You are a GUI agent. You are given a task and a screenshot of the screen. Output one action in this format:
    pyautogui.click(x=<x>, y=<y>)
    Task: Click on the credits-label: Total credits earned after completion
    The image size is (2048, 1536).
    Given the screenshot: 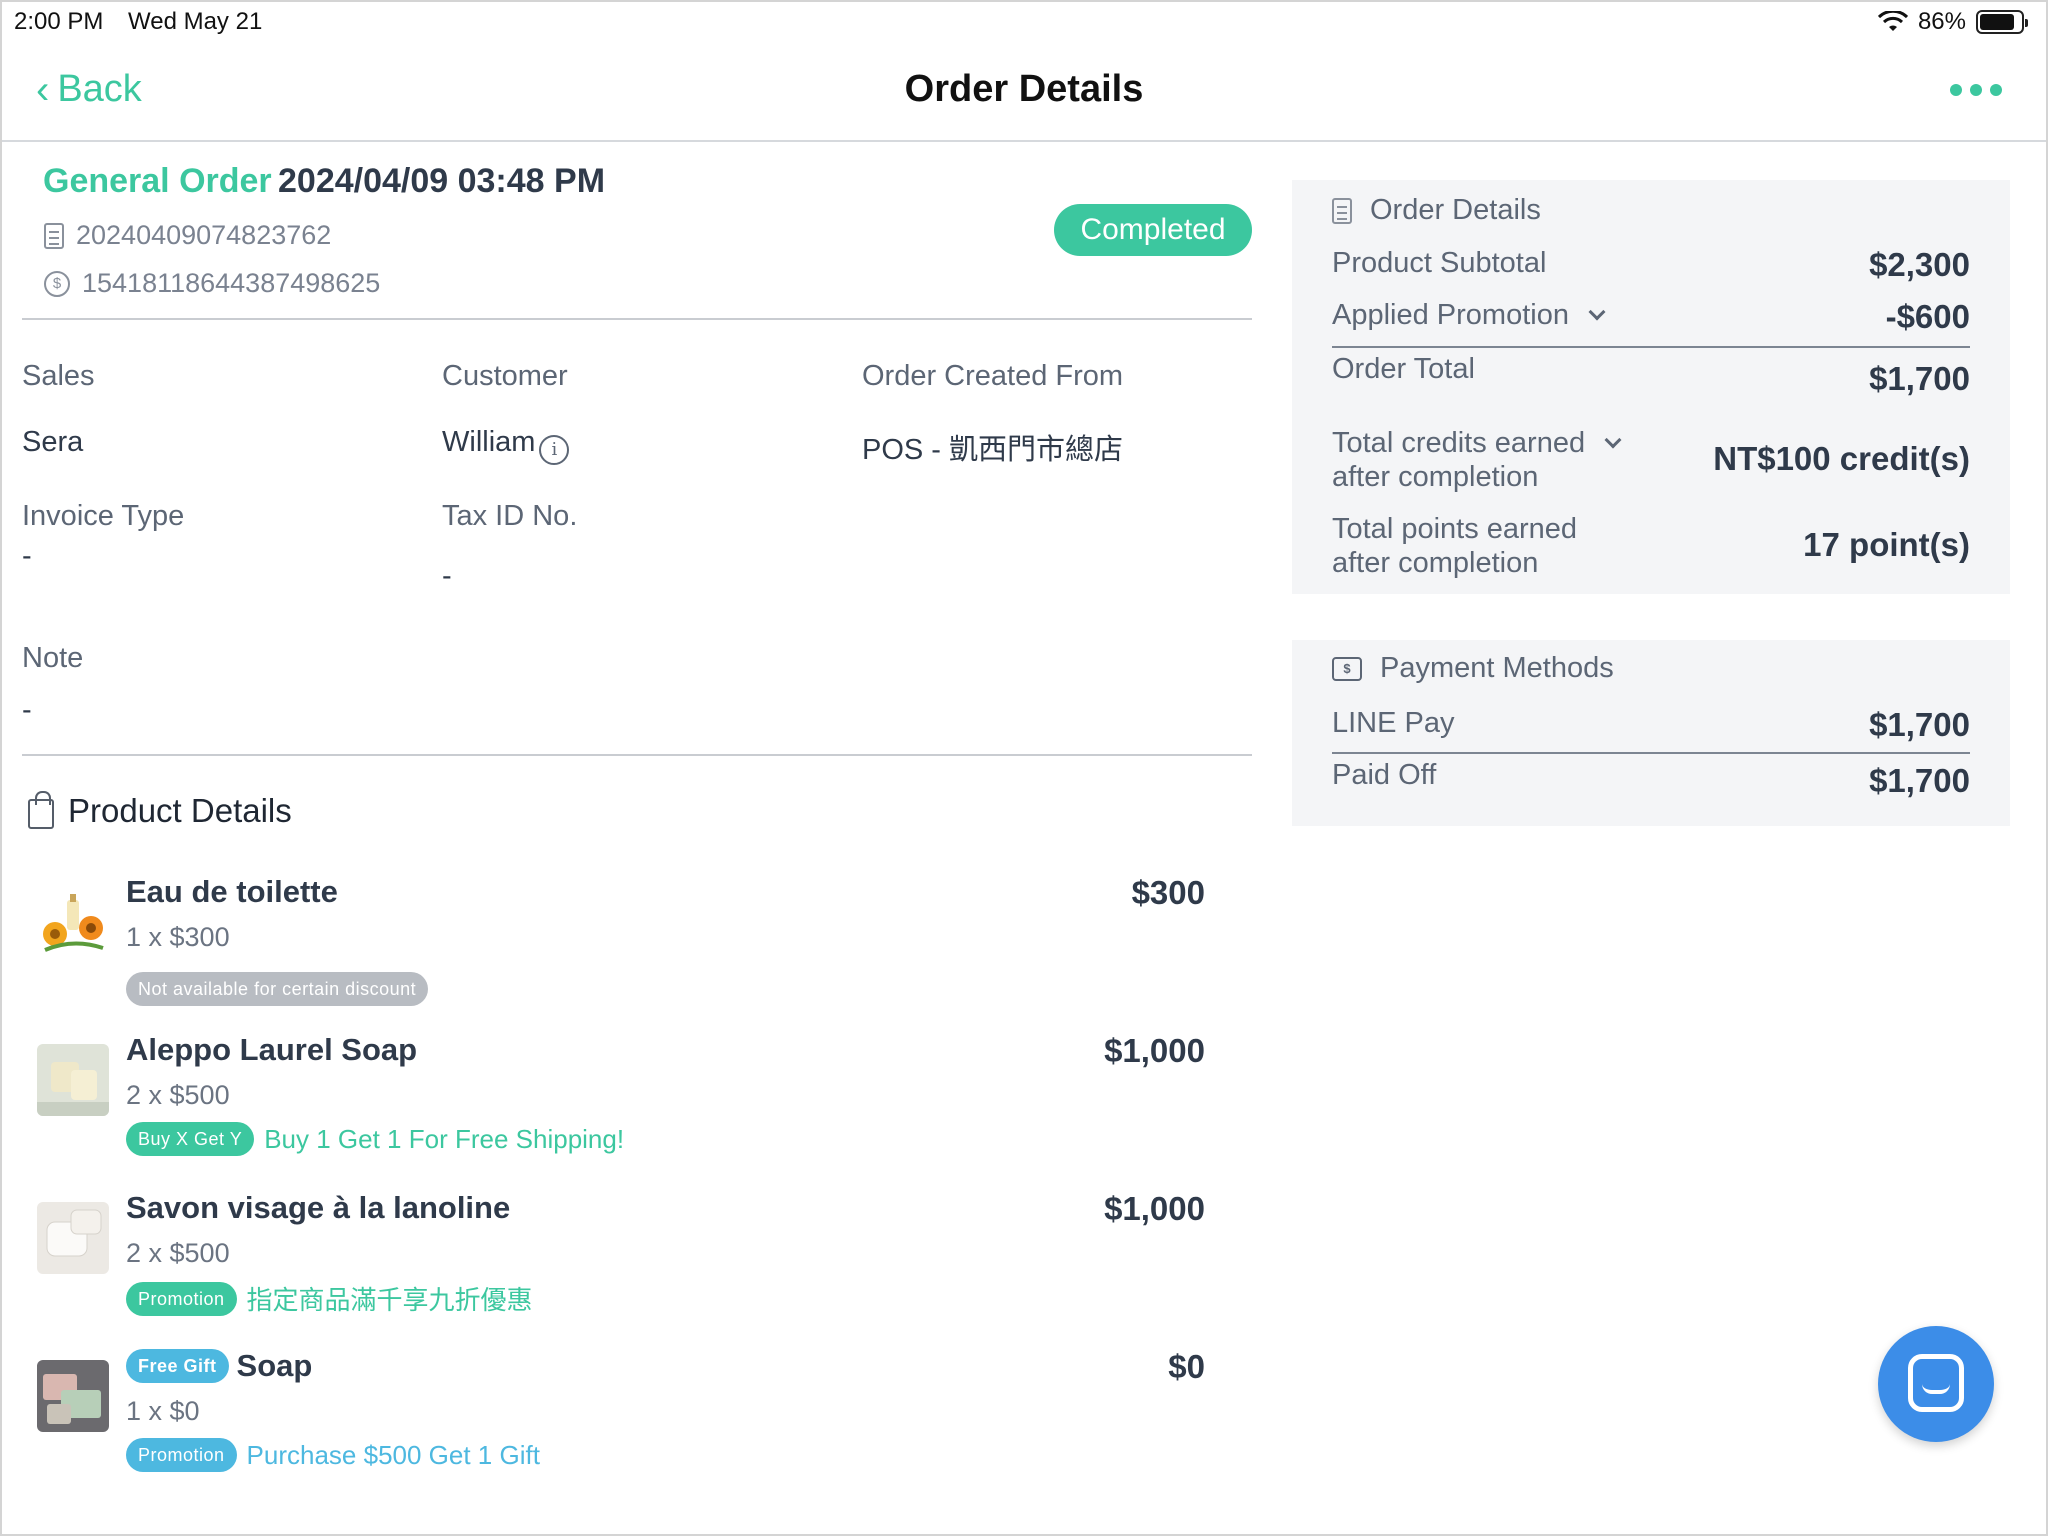 What is the action you would take?
    pyautogui.click(x=1477, y=460)
    